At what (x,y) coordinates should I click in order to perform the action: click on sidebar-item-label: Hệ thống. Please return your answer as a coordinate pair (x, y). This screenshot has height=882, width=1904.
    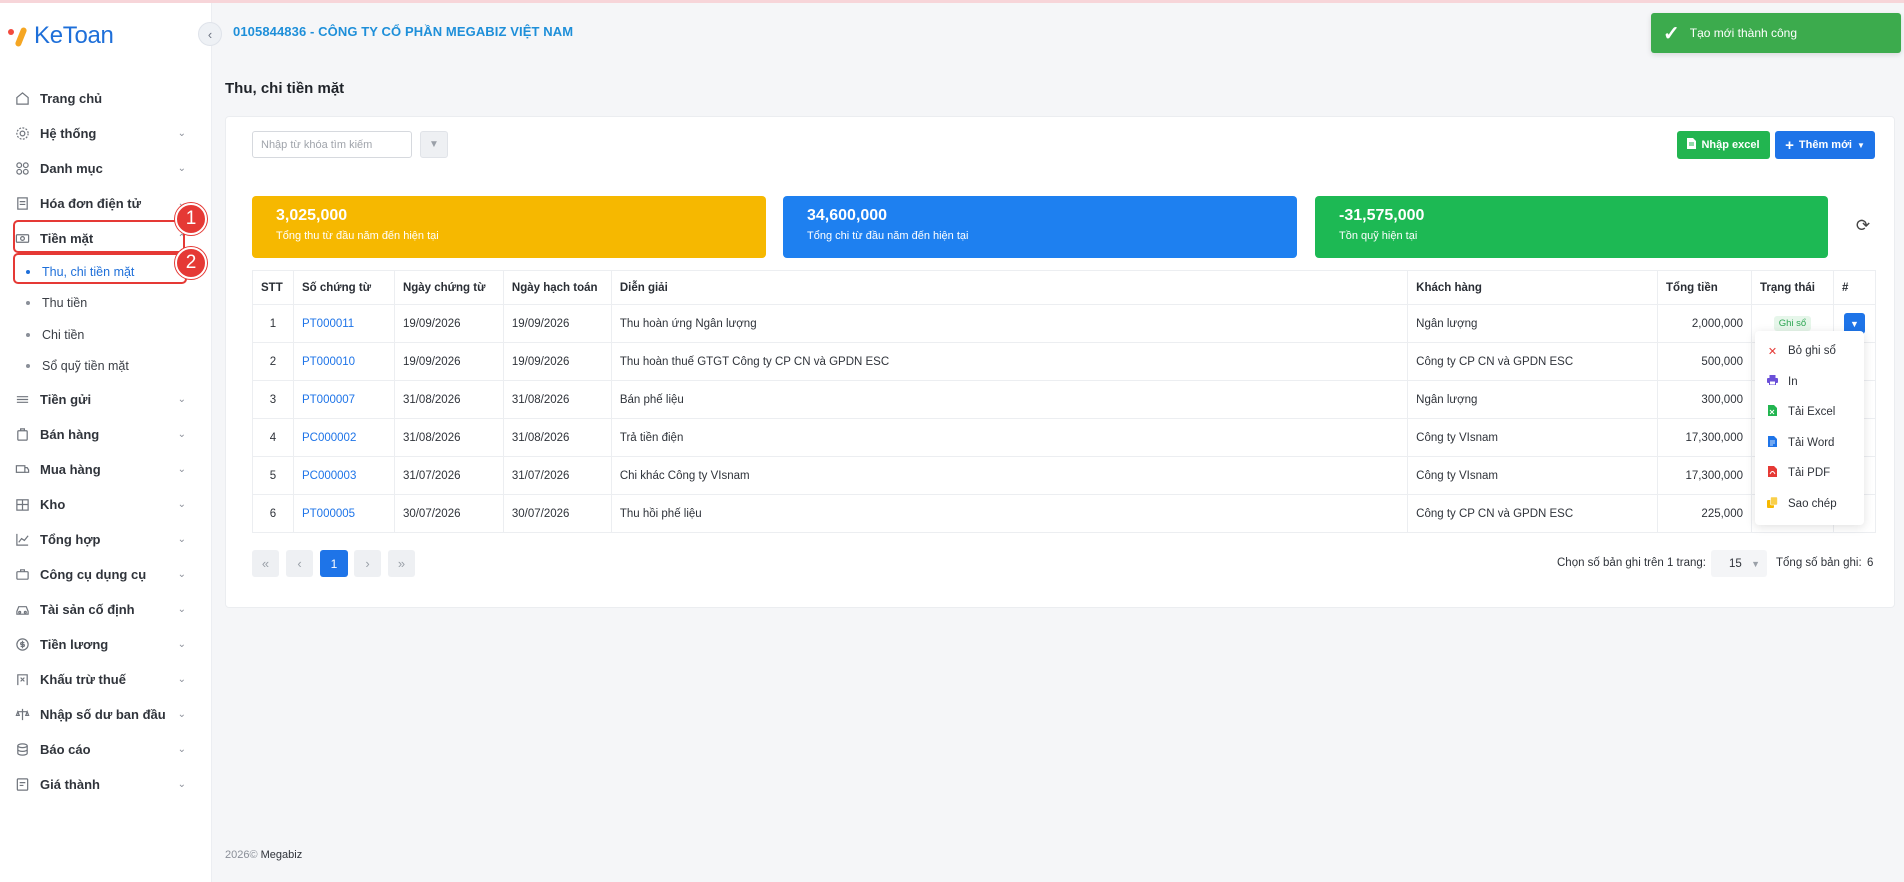
    Looking at the image, I should click on (68, 133).